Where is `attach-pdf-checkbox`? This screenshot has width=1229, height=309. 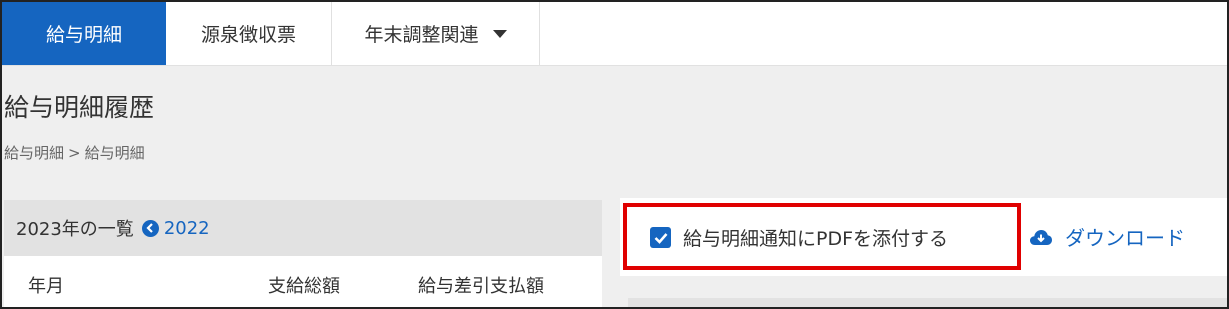 attach-pdf-checkbox is located at coordinates (660, 237).